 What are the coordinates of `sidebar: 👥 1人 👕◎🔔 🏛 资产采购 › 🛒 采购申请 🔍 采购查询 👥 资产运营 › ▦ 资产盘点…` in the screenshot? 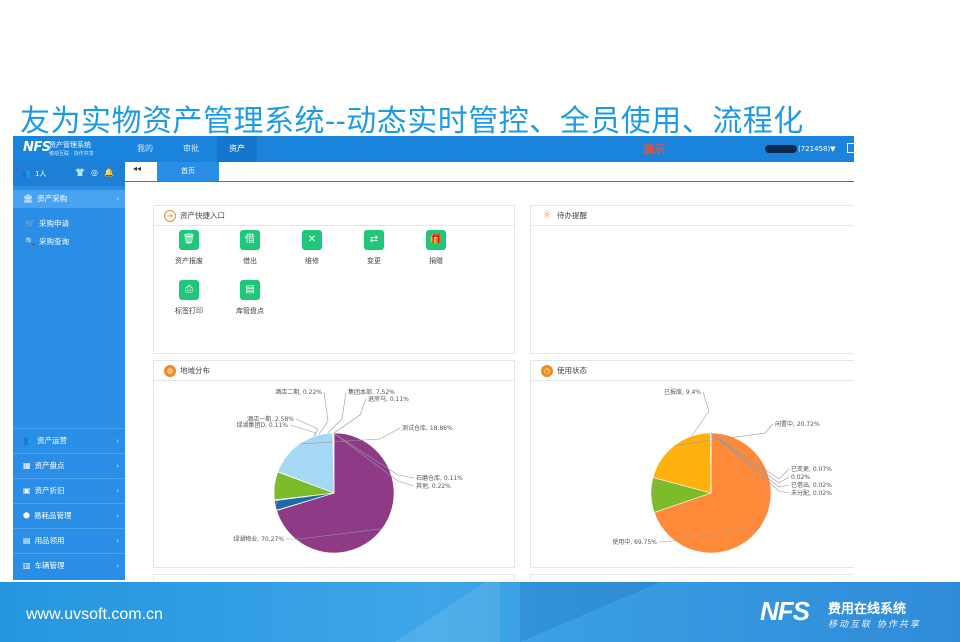 It's located at (69, 371).